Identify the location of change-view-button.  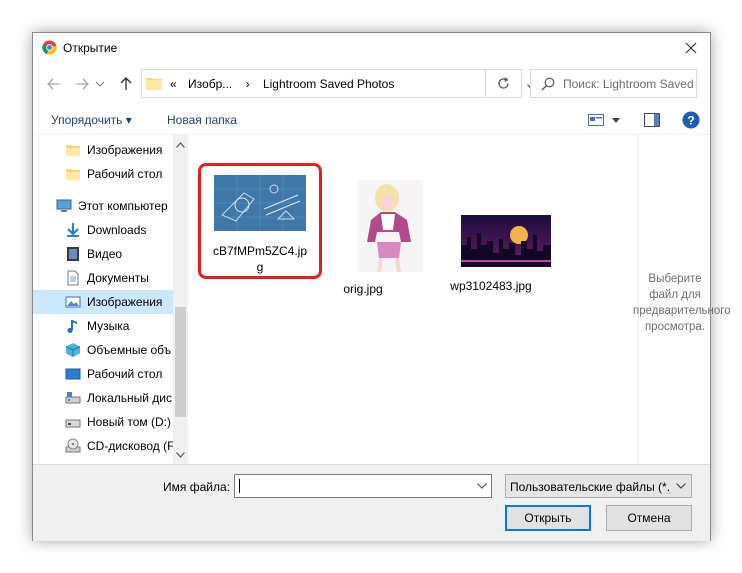
(604, 120).